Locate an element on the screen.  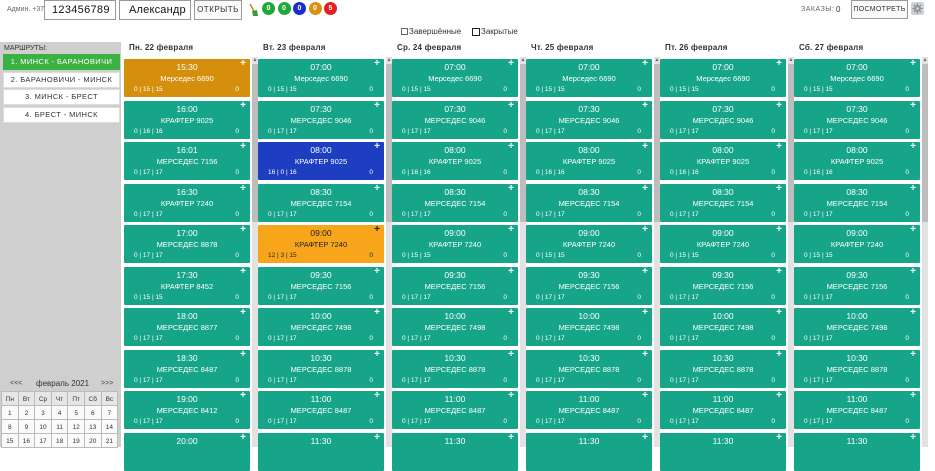
status-circle-3: 0 is located at coordinates (299, 8).